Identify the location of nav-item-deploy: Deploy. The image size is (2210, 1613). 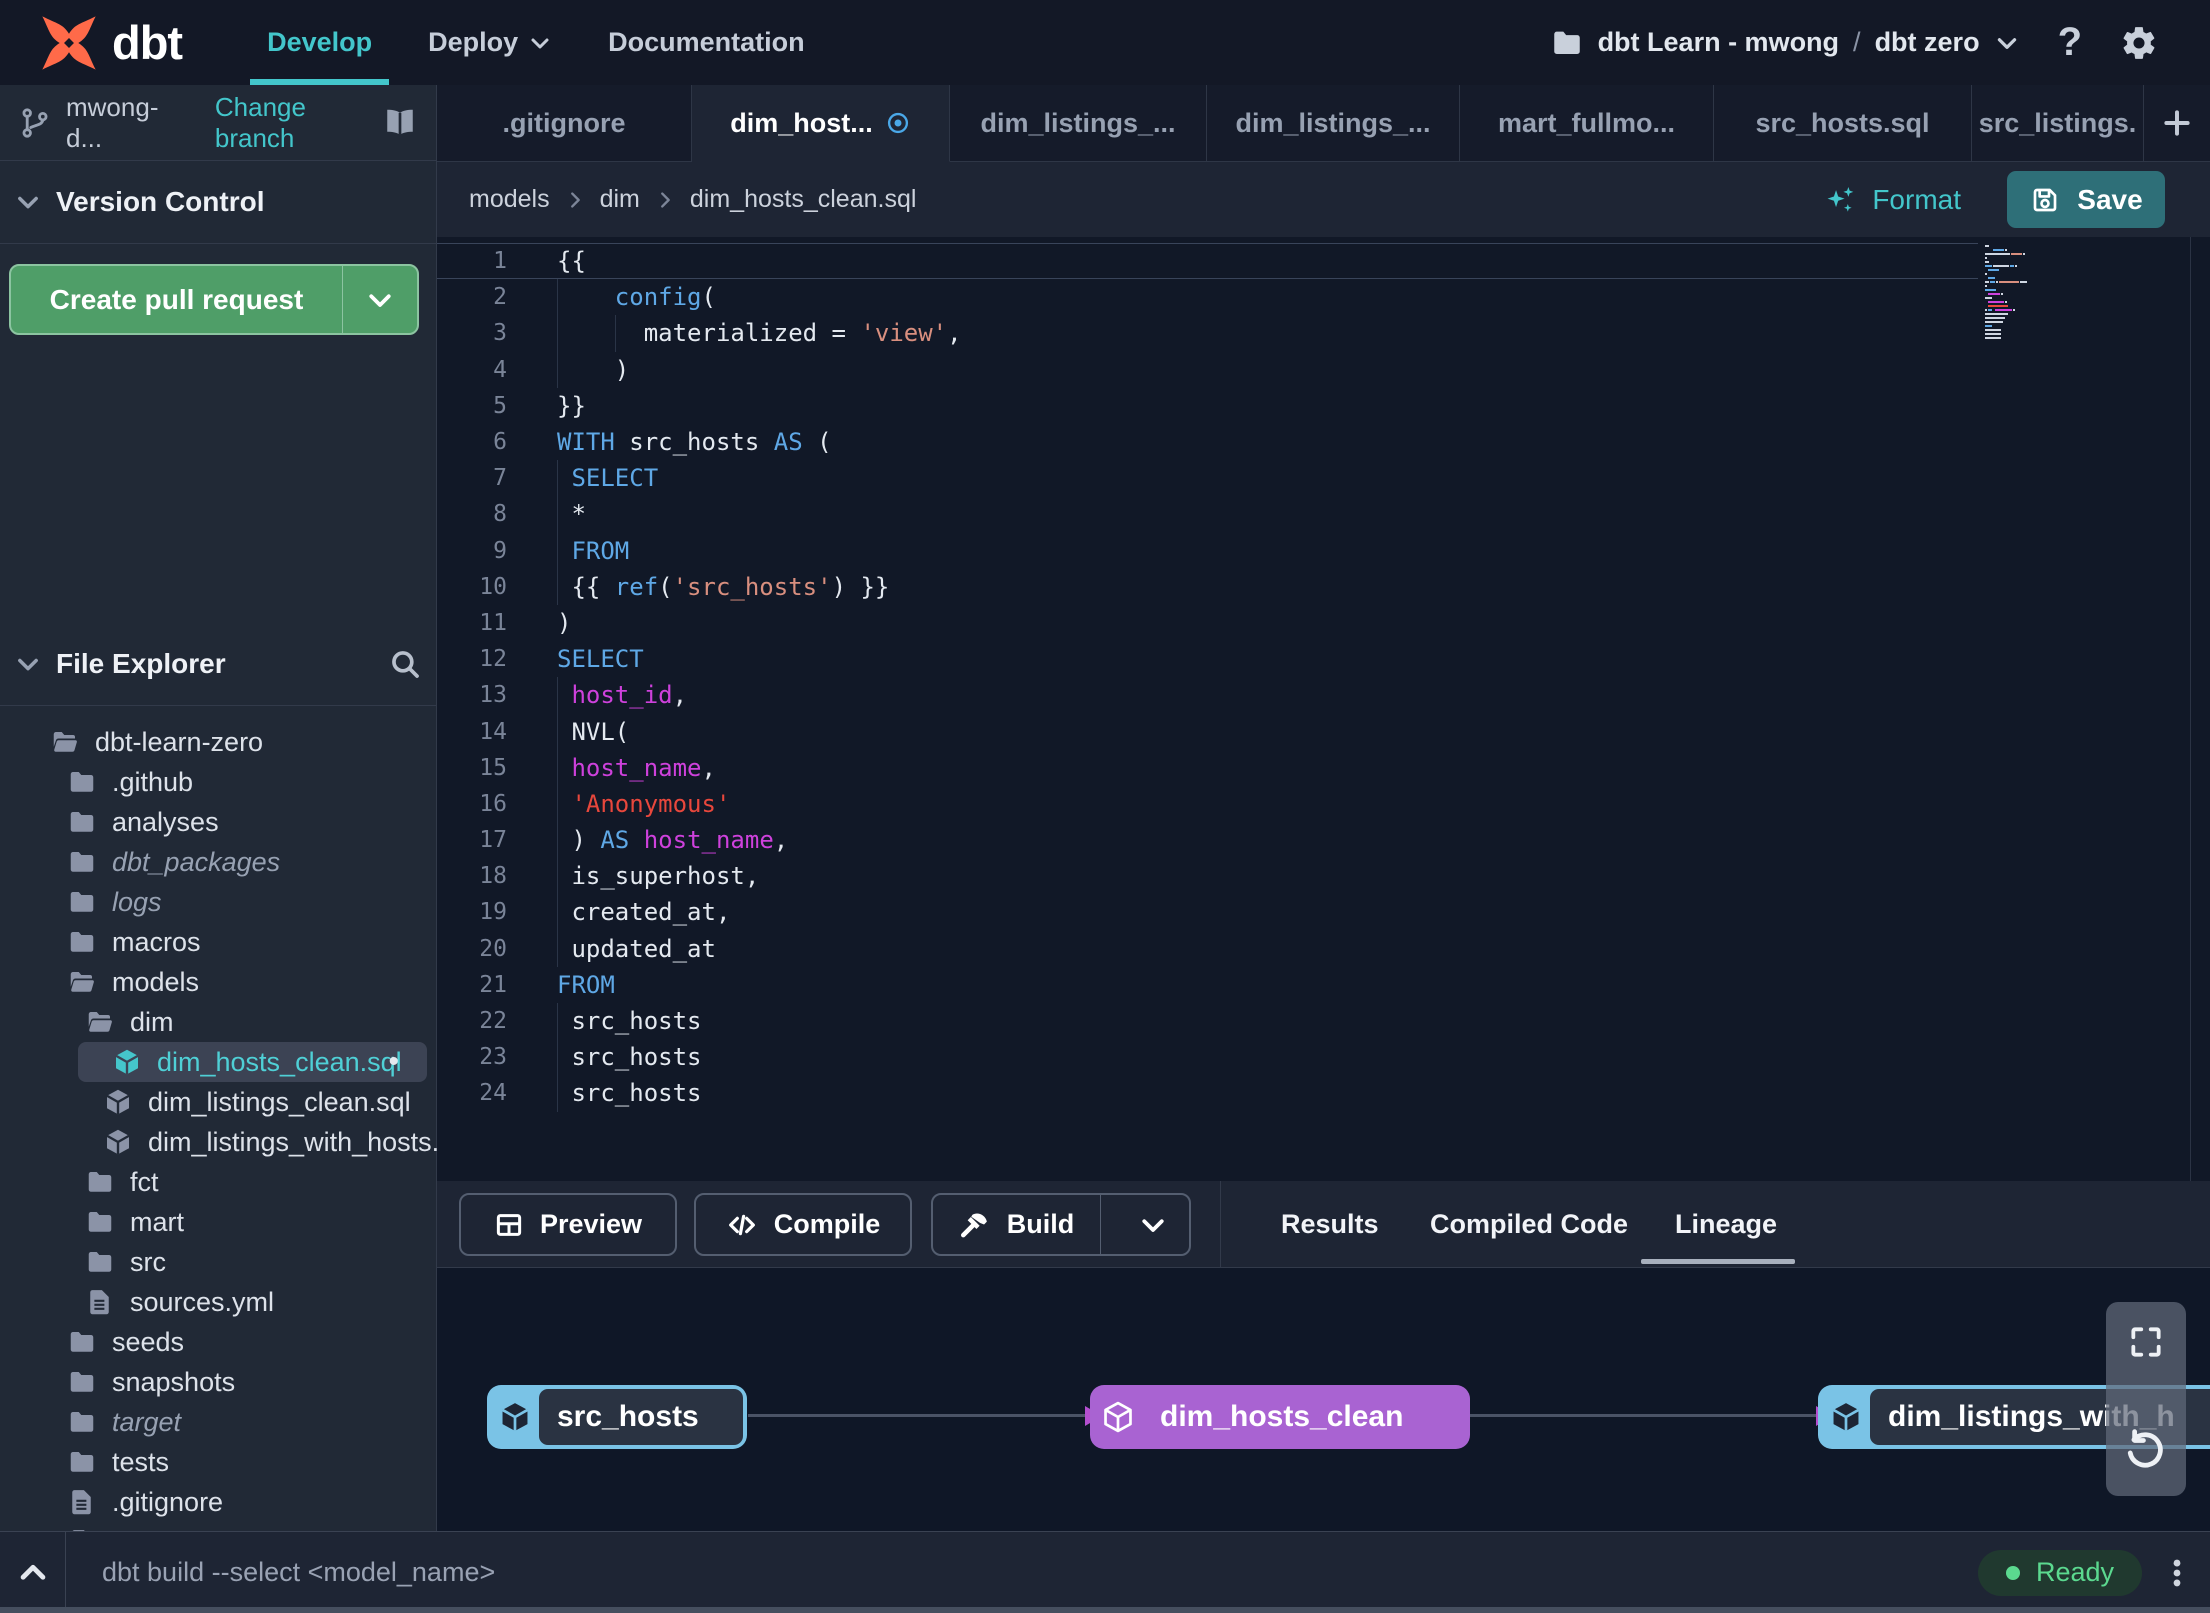
(490, 42).